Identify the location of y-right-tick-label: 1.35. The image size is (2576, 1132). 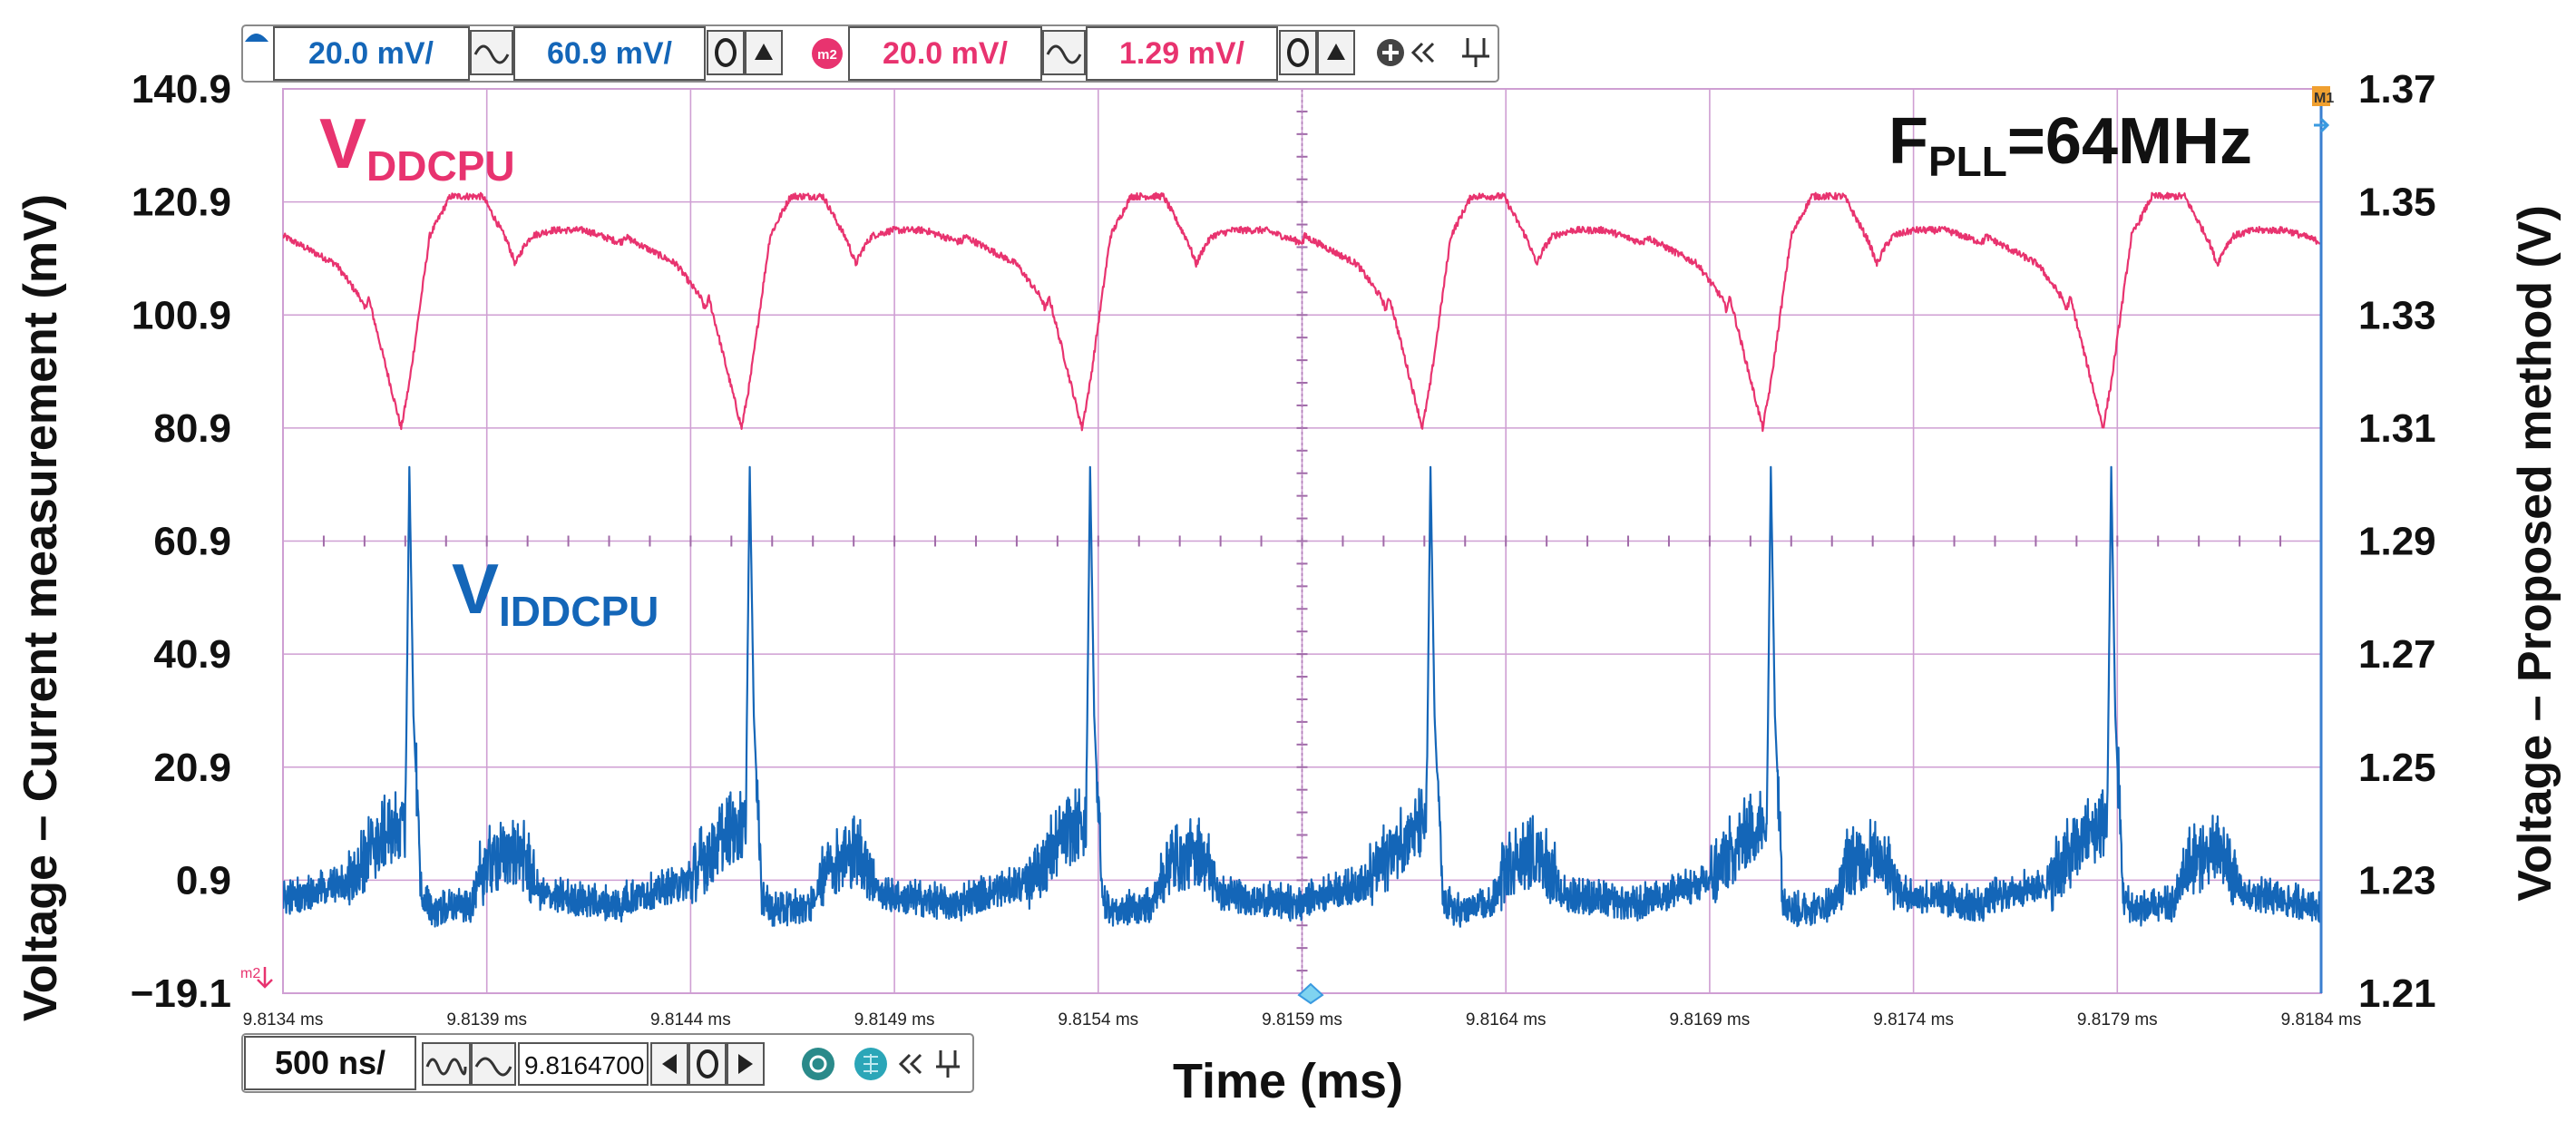
(2397, 203).